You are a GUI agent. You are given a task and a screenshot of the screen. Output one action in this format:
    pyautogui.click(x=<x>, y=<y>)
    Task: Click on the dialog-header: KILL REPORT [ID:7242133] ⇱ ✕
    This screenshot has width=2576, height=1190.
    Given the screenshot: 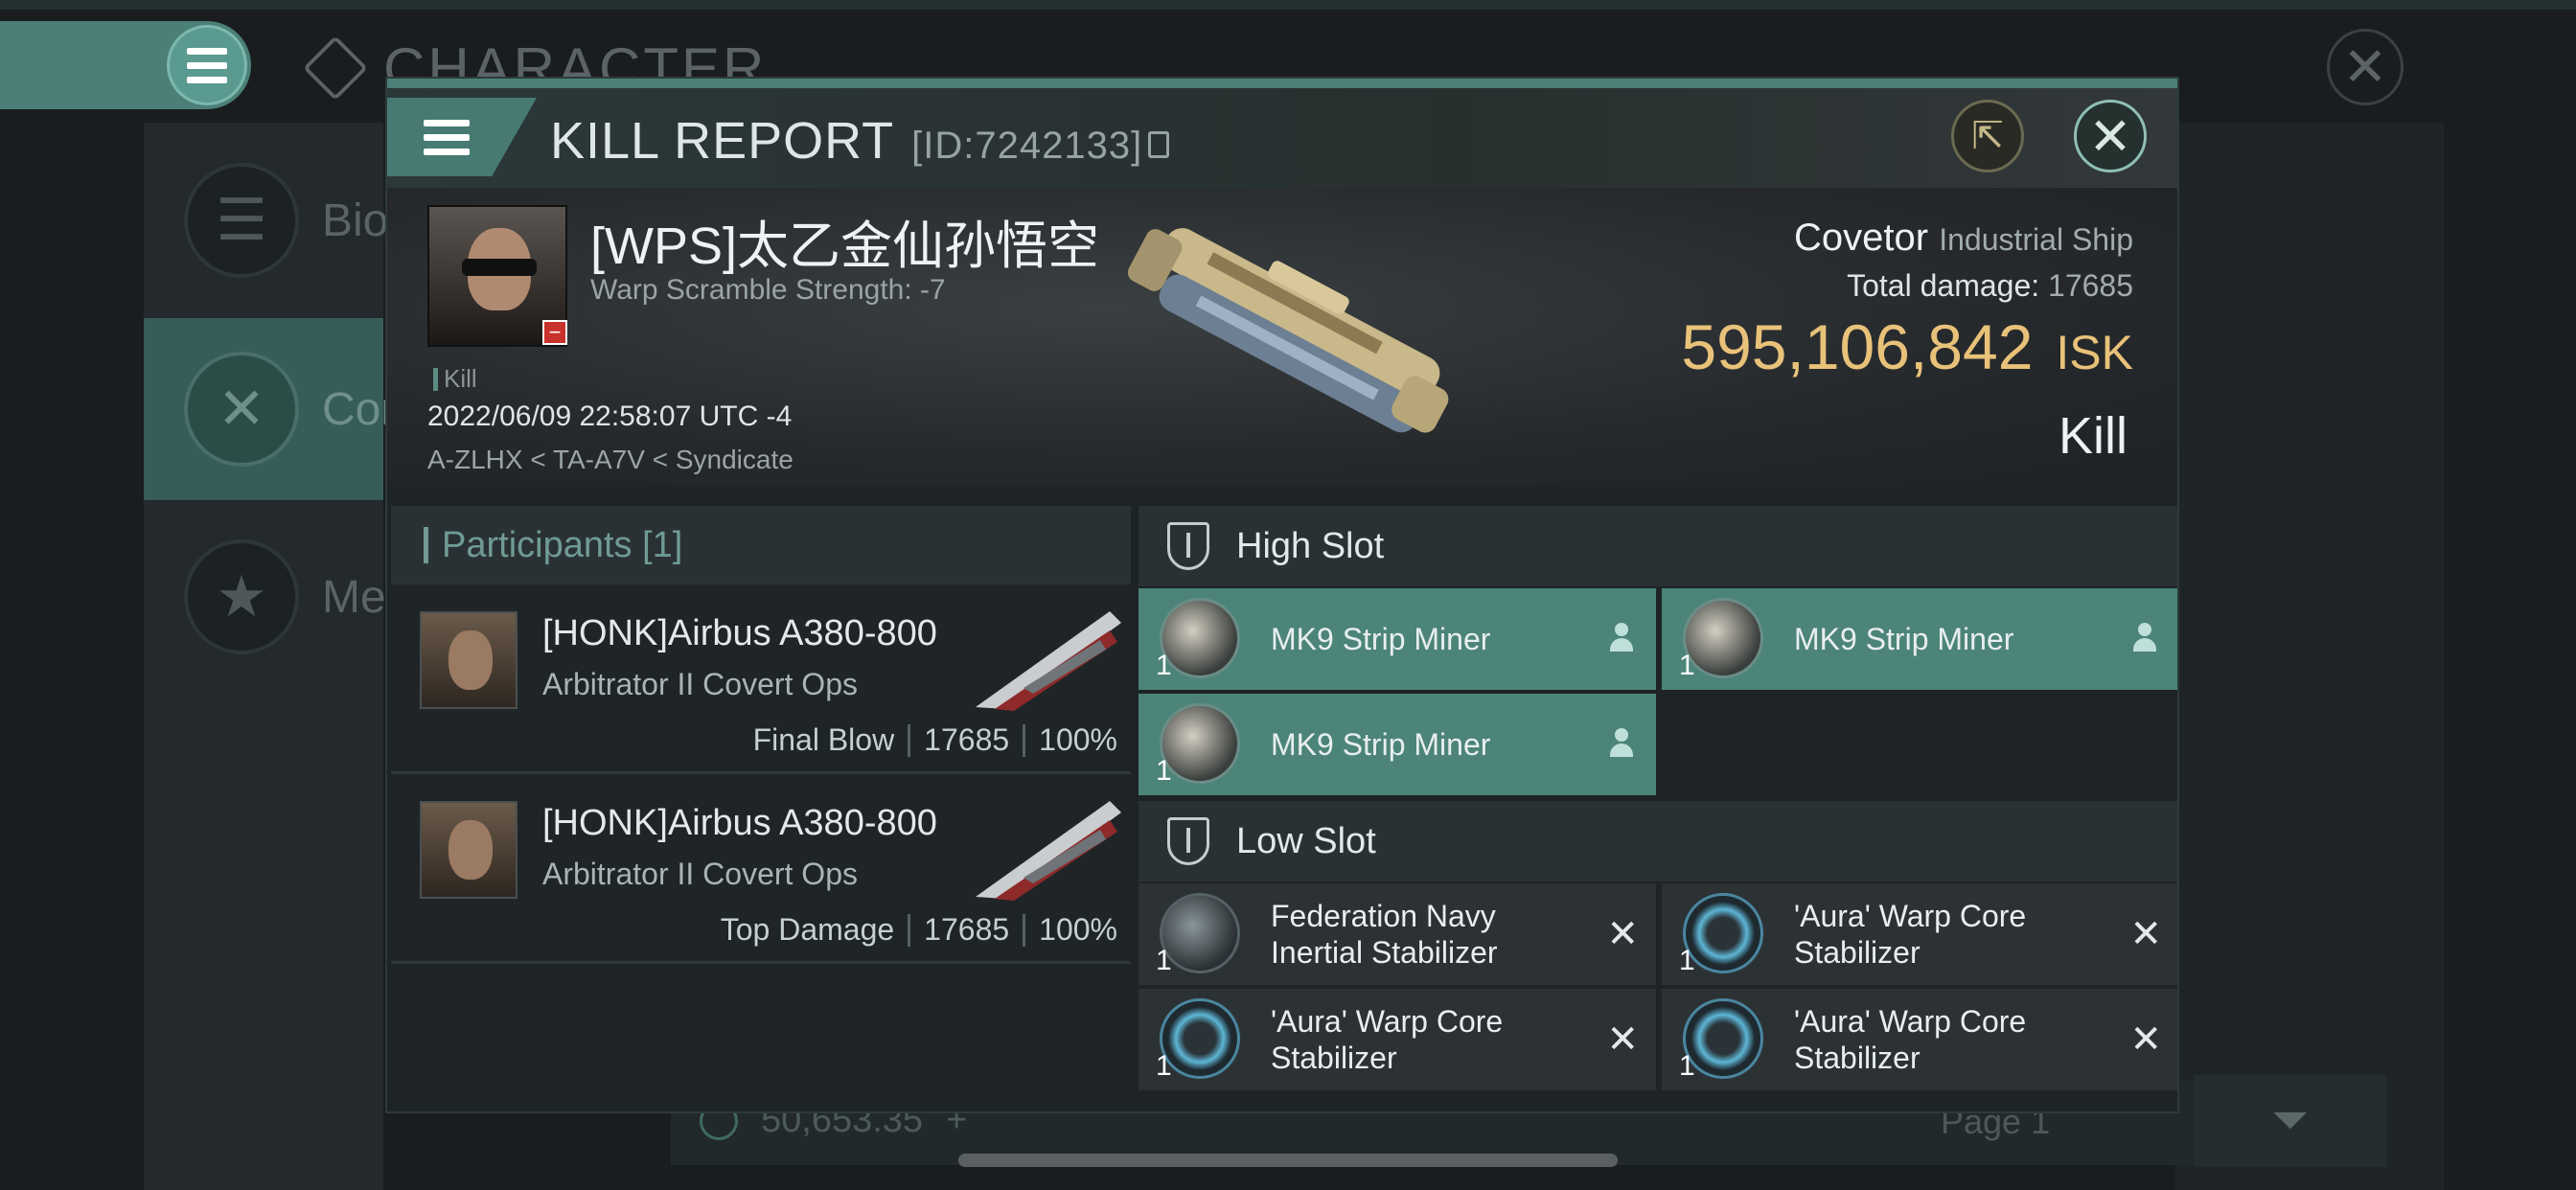 What is the action you would take?
    pyautogui.click(x=1282, y=138)
    